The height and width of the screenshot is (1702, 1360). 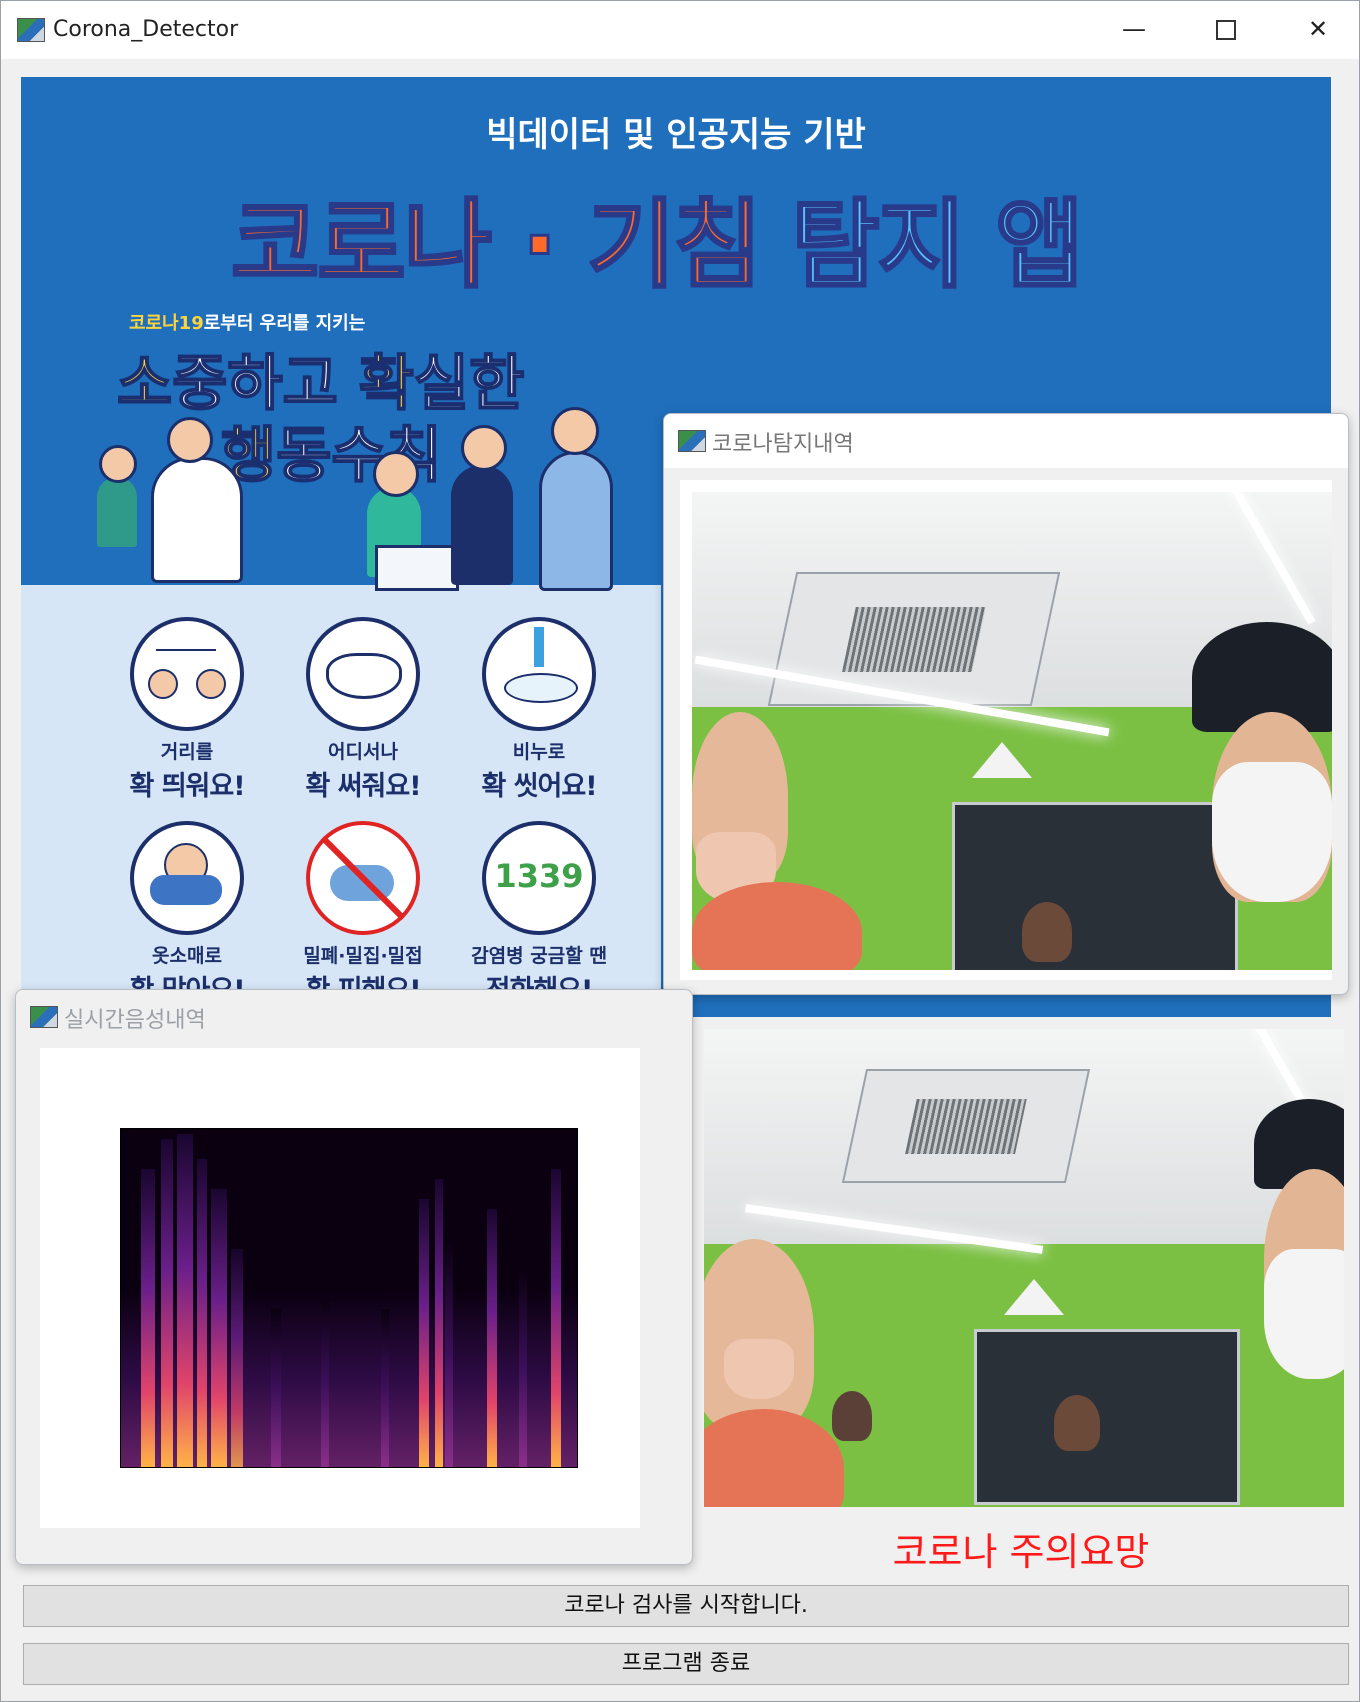 I want to click on start-test-button: 코로나 검사를 시작합니다., so click(x=686, y=1606).